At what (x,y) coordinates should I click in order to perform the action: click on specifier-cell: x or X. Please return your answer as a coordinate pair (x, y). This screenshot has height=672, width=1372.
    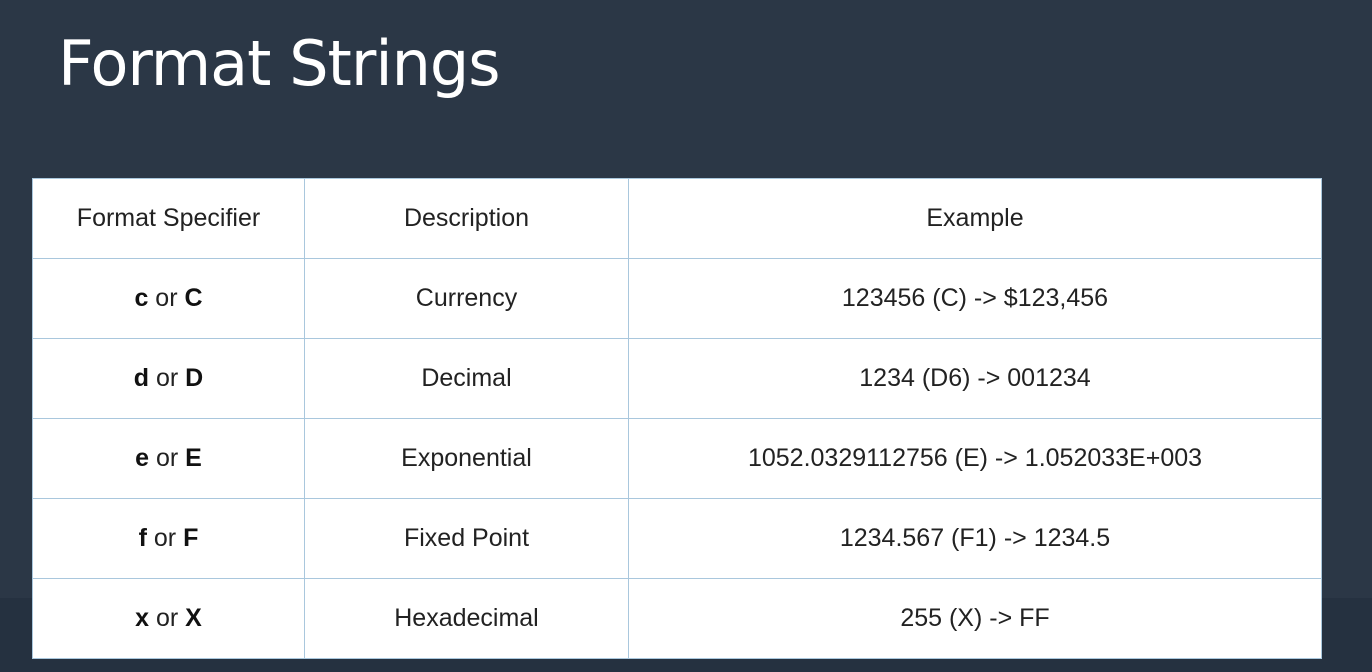
    Looking at the image, I should click on (168, 618).